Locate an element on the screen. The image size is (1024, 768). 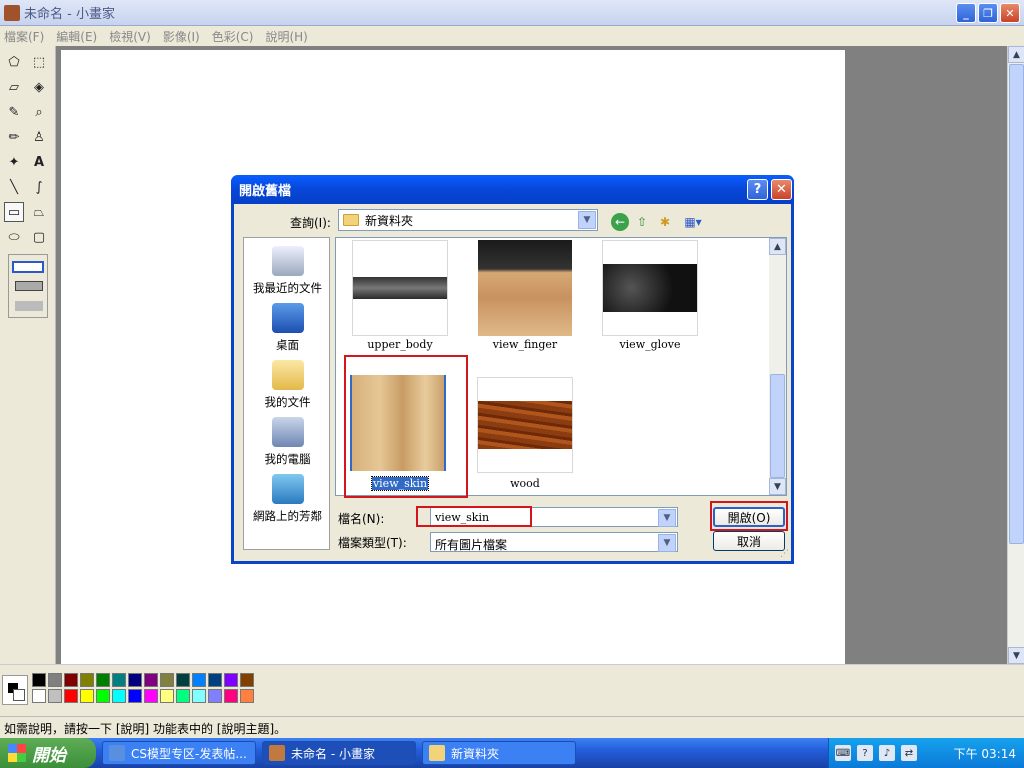
place-network: 網路上的芳鄰 is located at coordinates (287, 499).